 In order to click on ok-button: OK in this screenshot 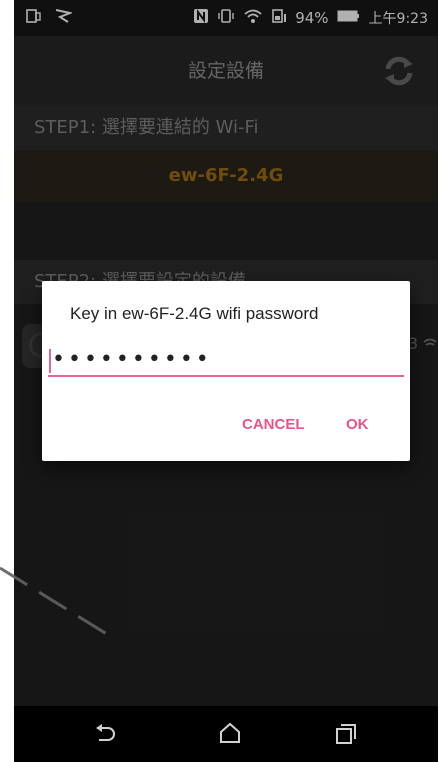, I will do `click(357, 425)`.